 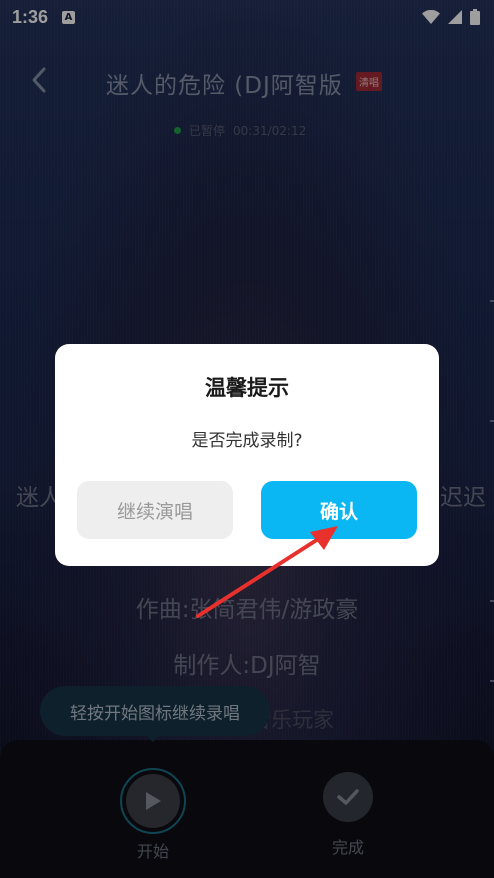 What do you see at coordinates (247, 388) in the screenshot?
I see `dialog-title: 温馨提示` at bounding box center [247, 388].